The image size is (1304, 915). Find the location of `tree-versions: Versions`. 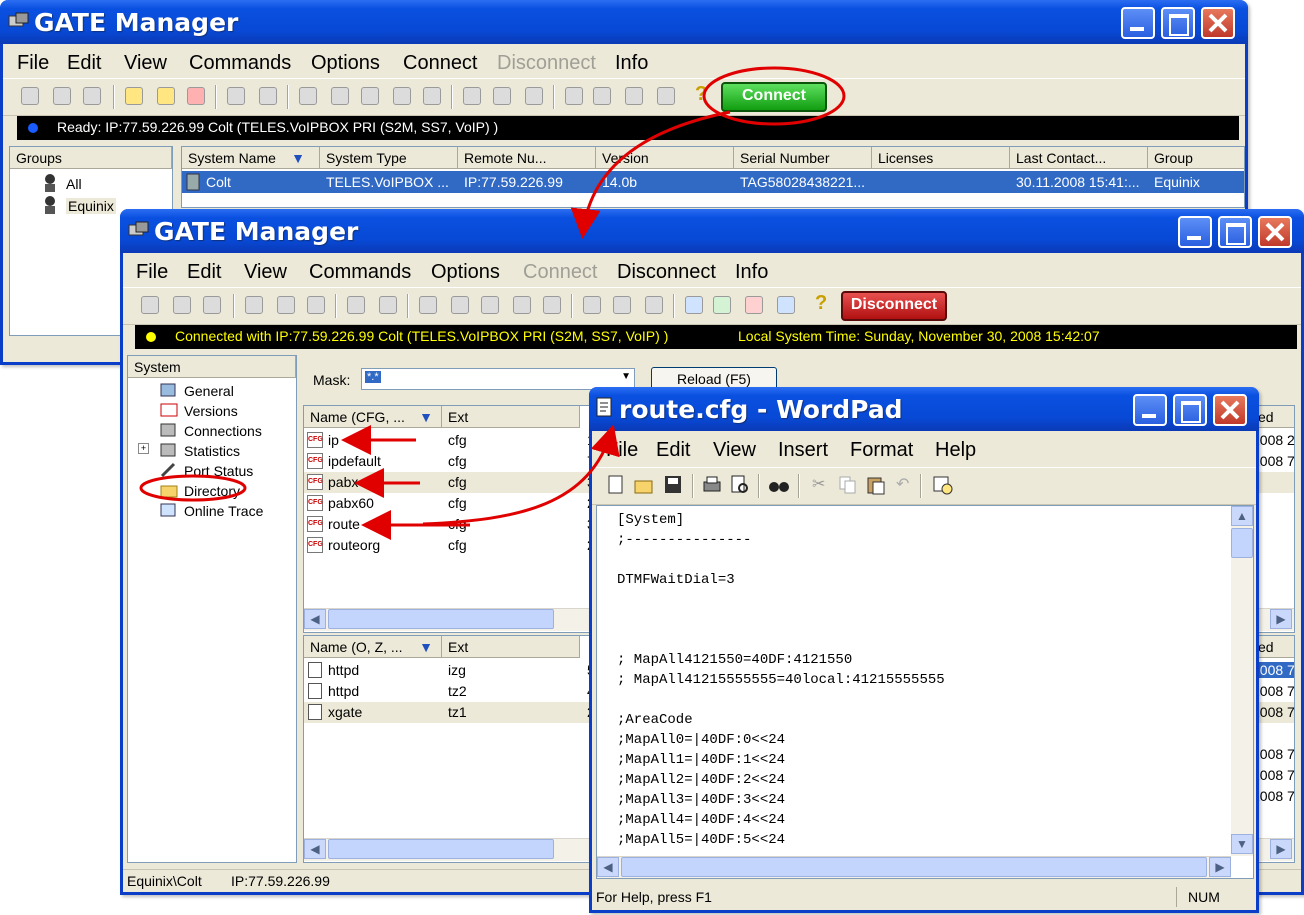

tree-versions: Versions is located at coordinates (211, 411).